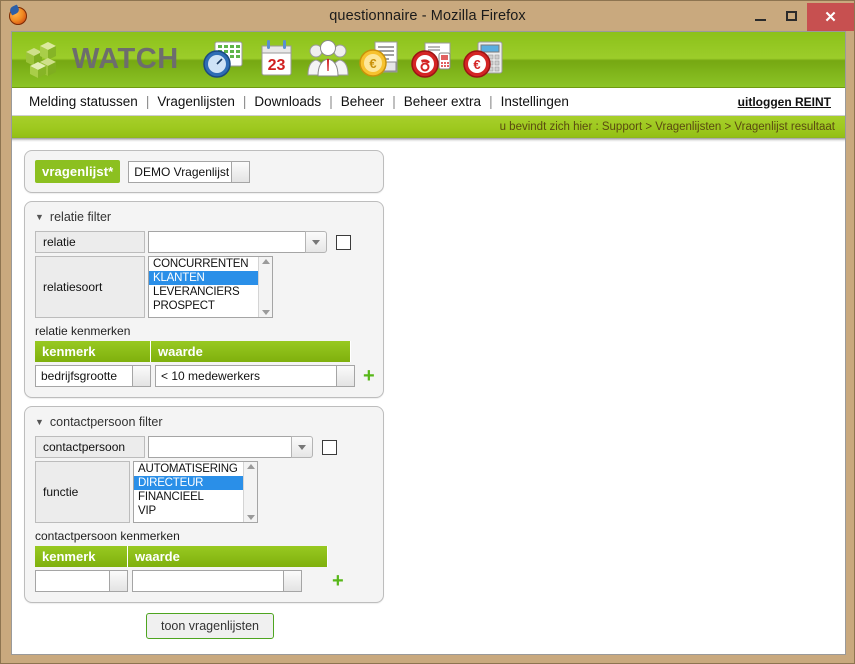 This screenshot has width=855, height=664. I want to click on list-item: DIRECTEUR, so click(195, 483).